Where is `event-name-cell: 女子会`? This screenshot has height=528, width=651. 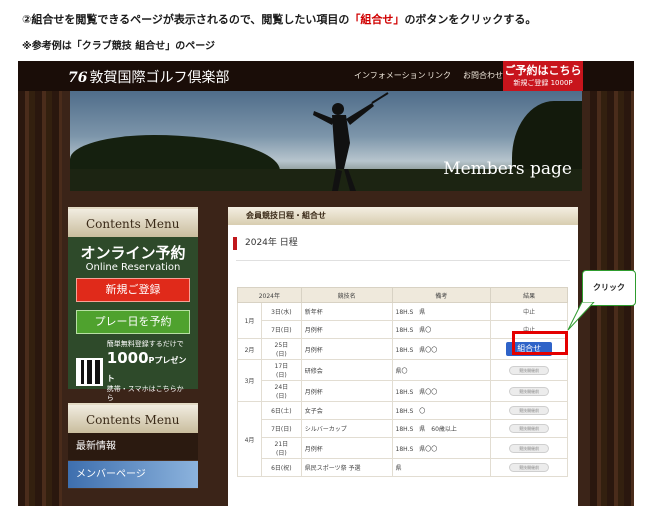
event-name-cell: 女子会 is located at coordinates (346, 410).